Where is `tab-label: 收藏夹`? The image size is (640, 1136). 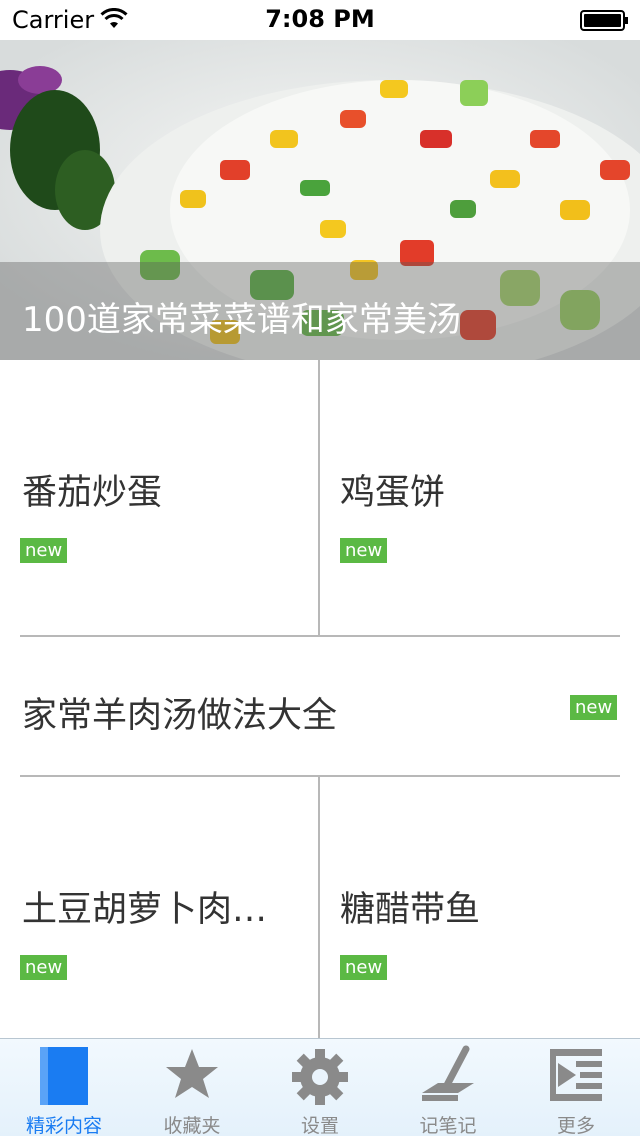 tab-label: 收藏夹 is located at coordinates (192, 1125).